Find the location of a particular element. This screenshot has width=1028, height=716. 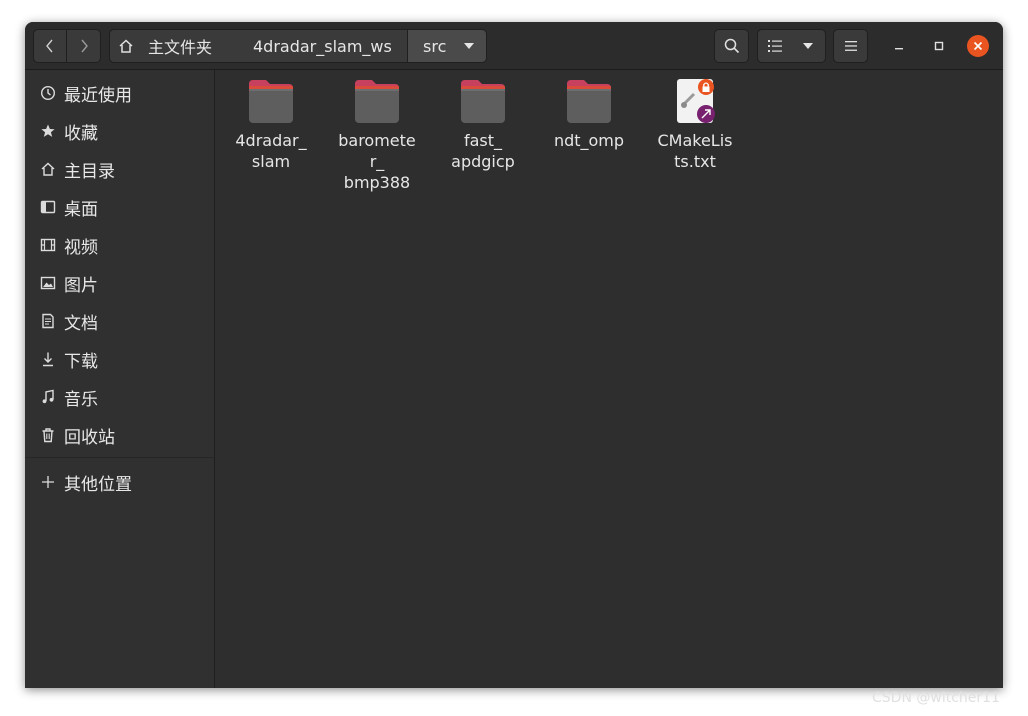

sidebar-item-other-locations: 其他位置 is located at coordinates (119, 482).